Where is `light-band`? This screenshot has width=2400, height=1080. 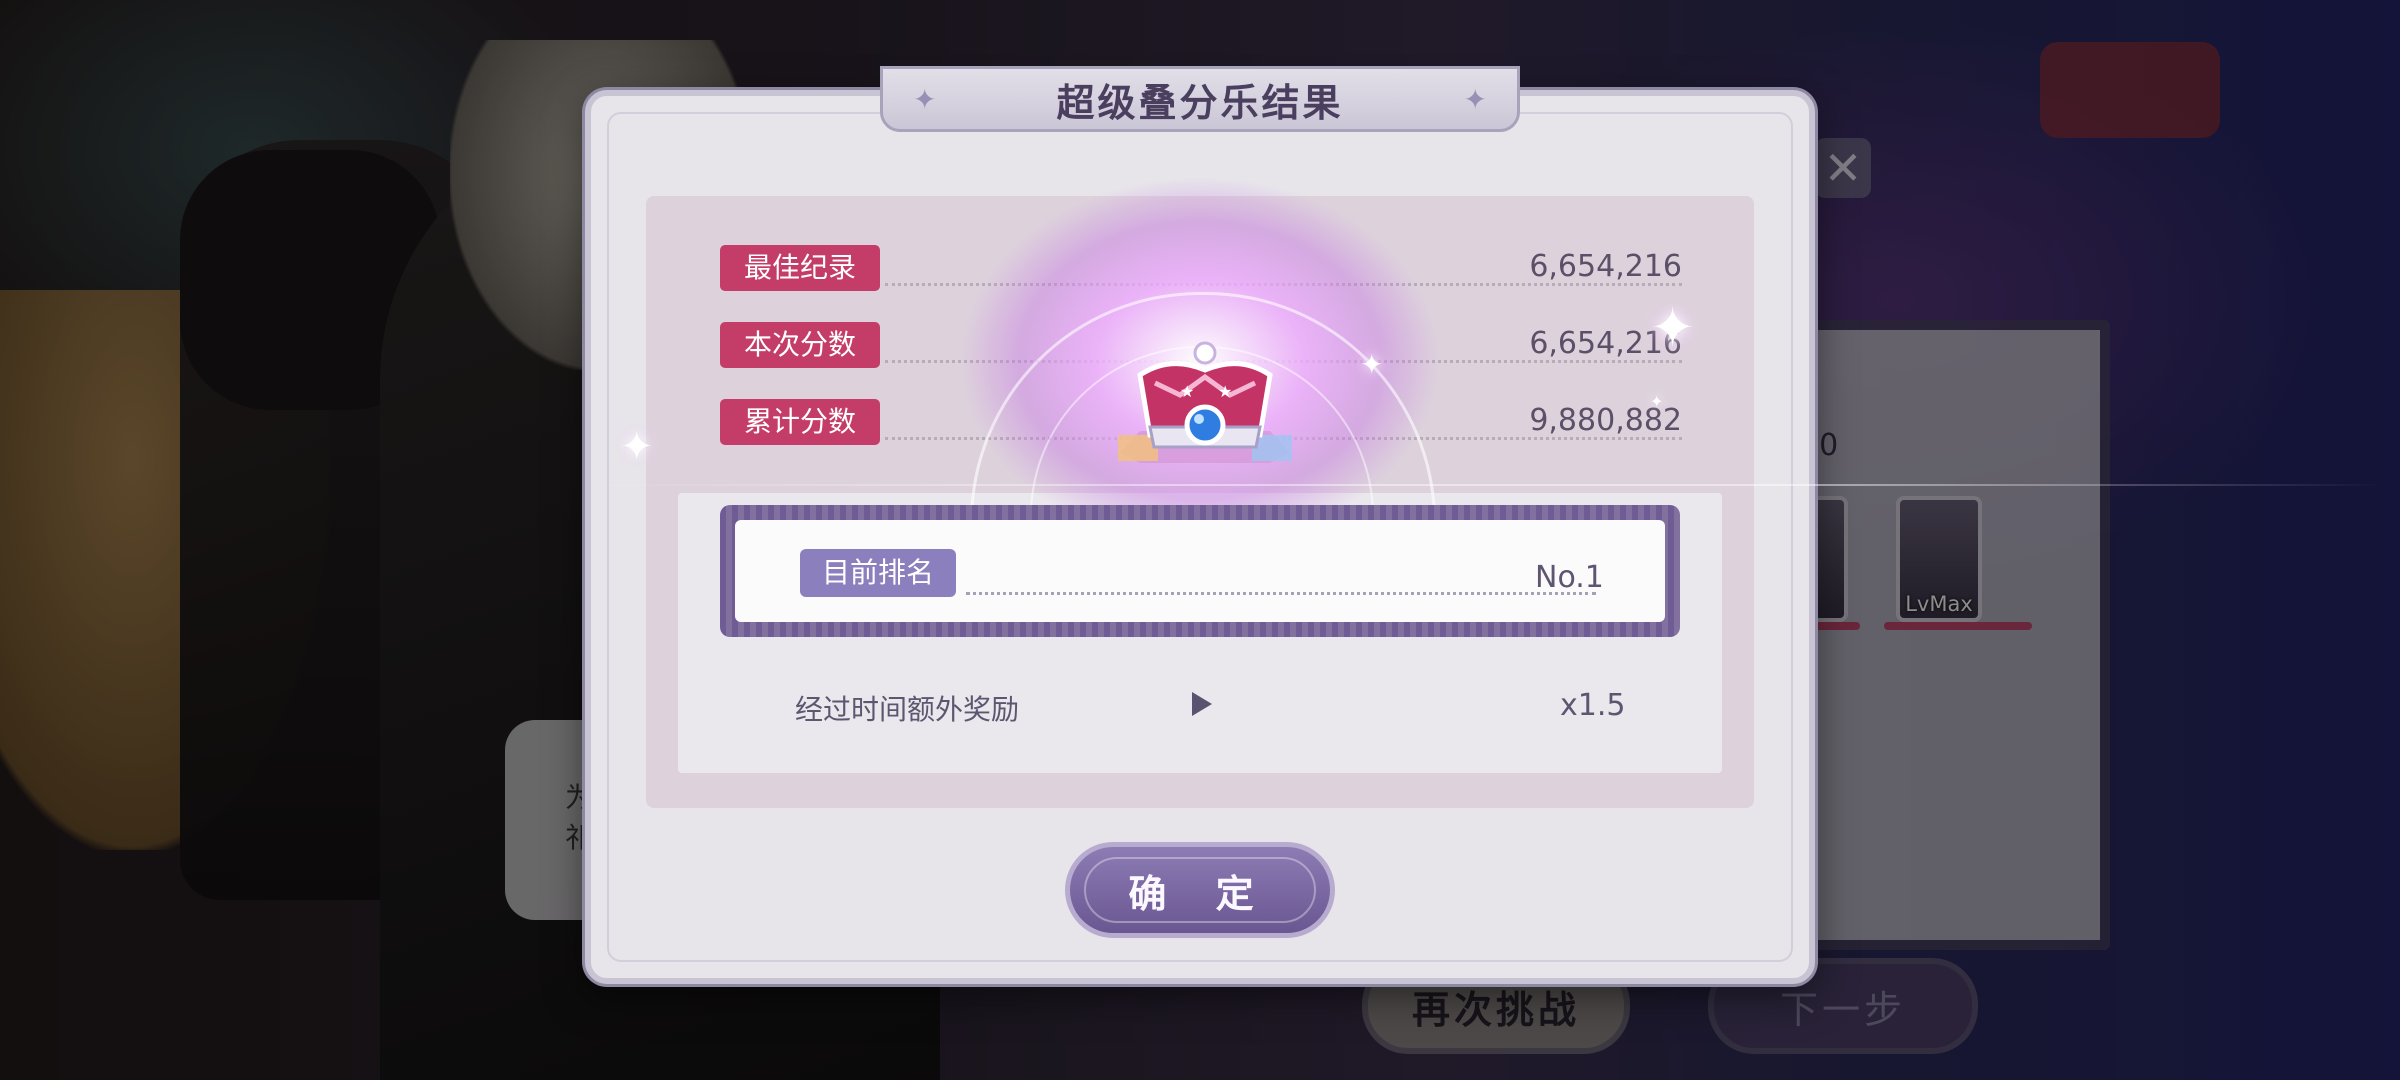 light-band is located at coordinates (1485, 485).